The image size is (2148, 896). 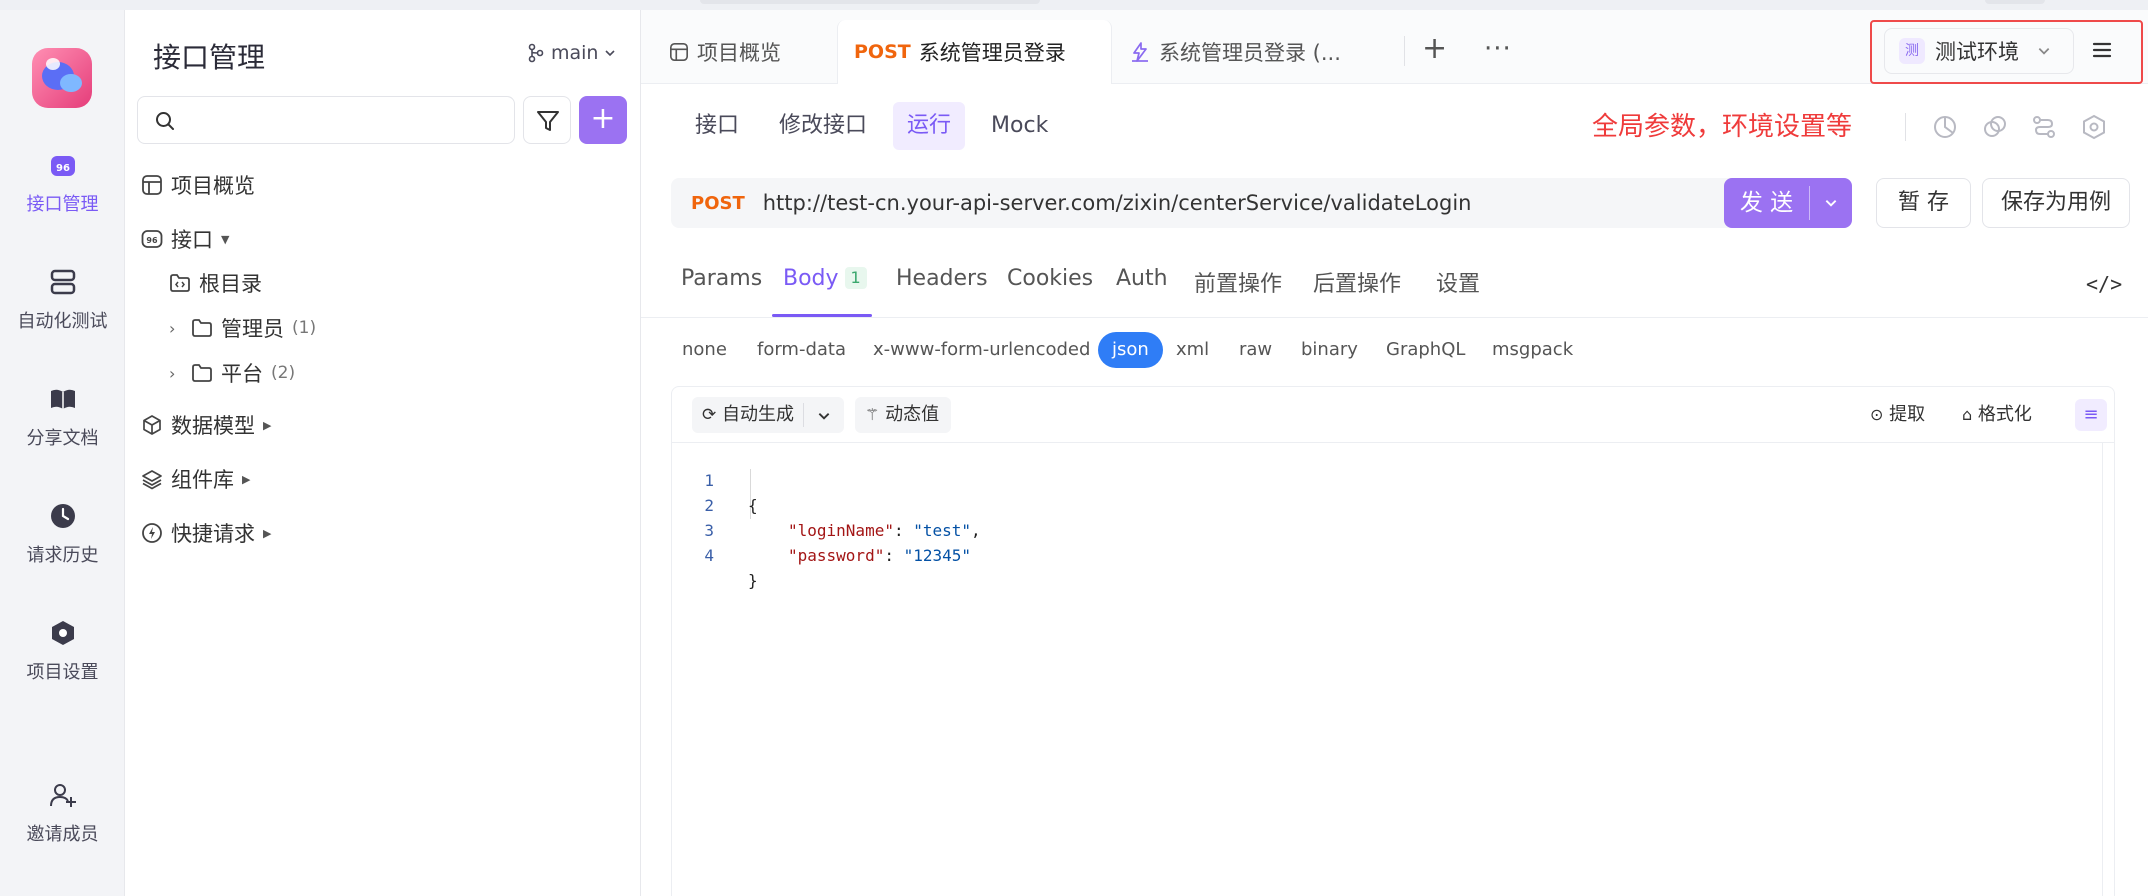 I want to click on caret-down-icon: ▼, so click(x=225, y=239).